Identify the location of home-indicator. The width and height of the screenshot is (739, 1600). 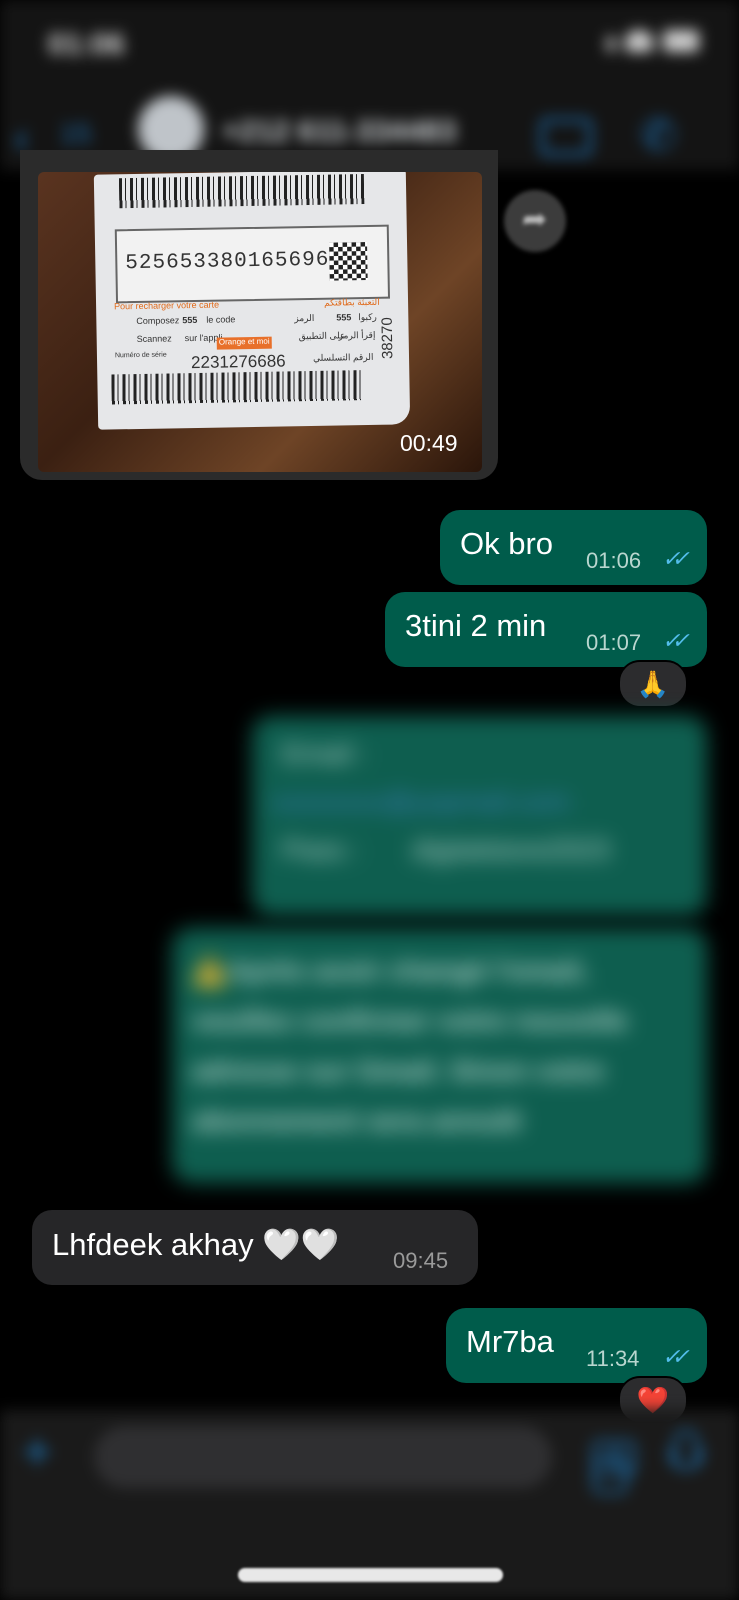
(370, 1575).